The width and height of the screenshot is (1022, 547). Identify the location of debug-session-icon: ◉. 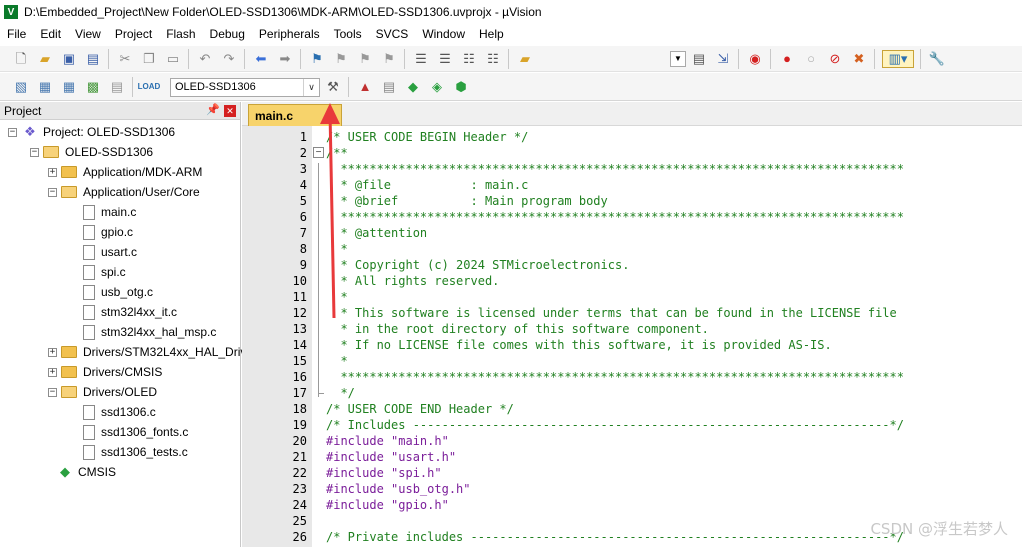
(755, 59).